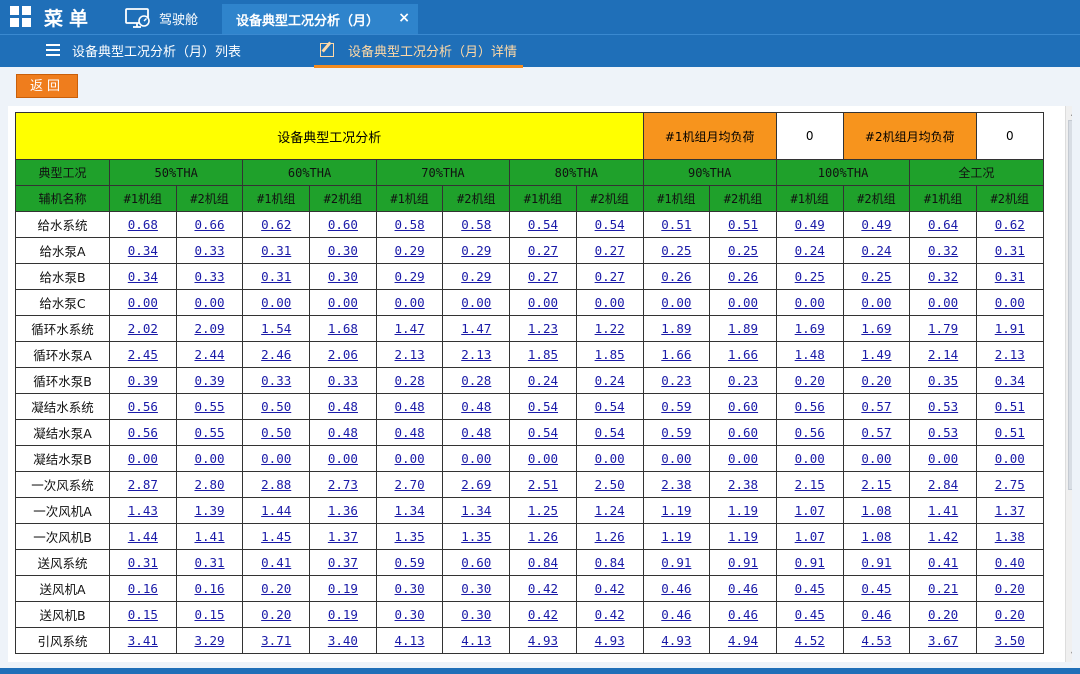 The image size is (1080, 674). What do you see at coordinates (810, 640) in the screenshot?
I see `value-link: 4.52` at bounding box center [810, 640].